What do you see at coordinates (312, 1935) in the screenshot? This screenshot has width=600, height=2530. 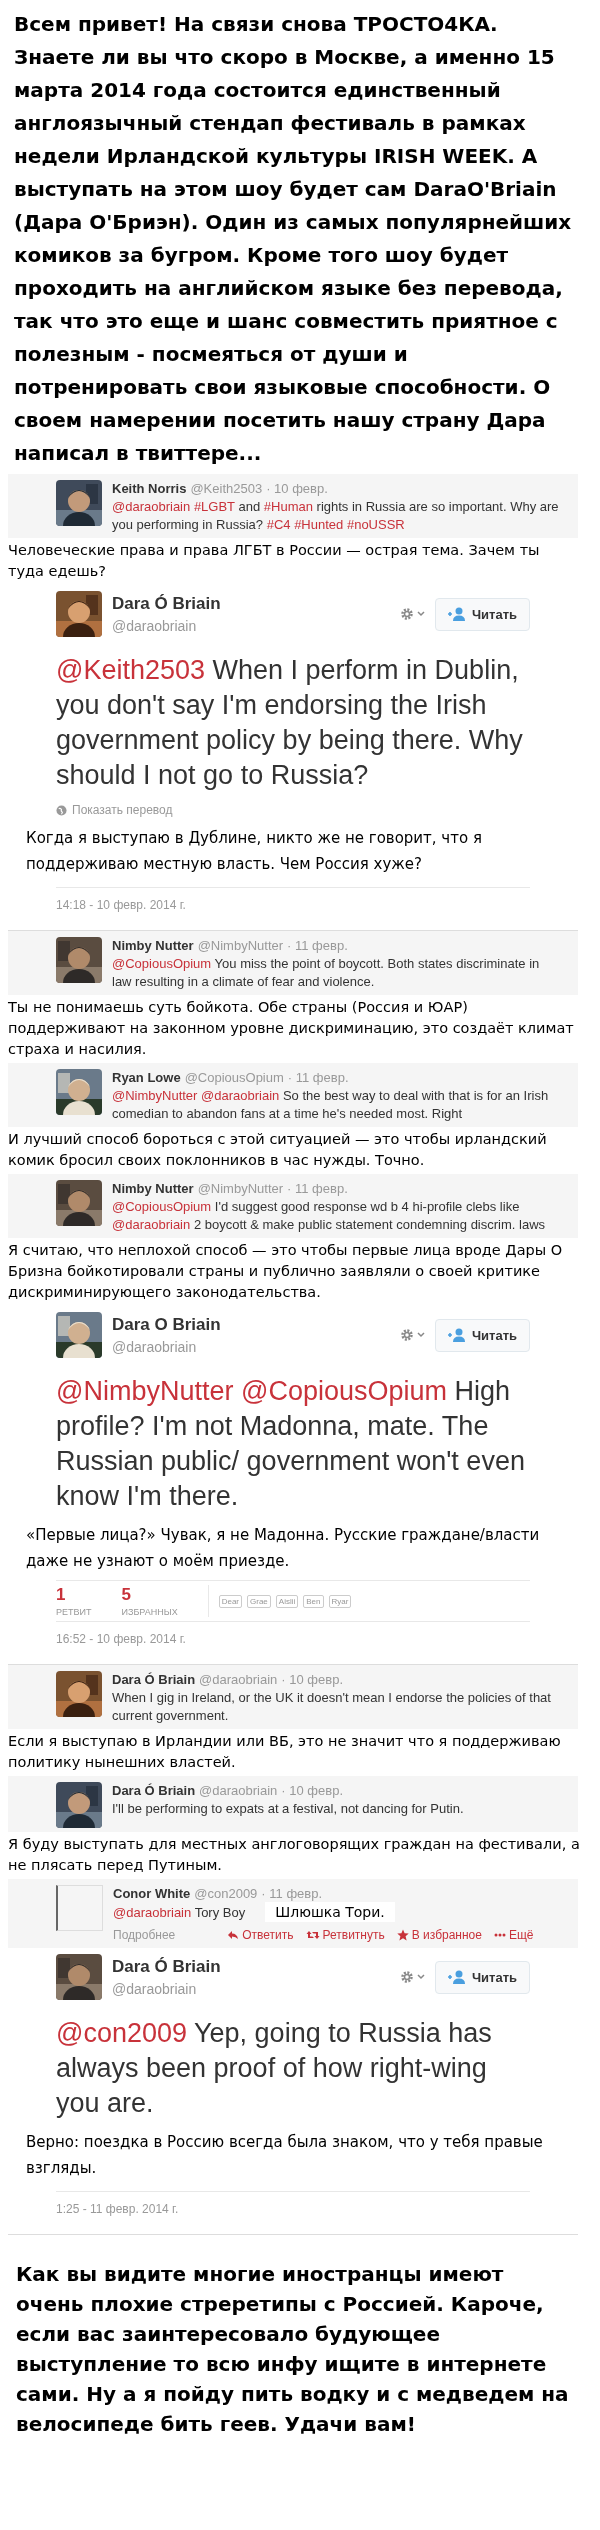 I see `retweet-icon` at bounding box center [312, 1935].